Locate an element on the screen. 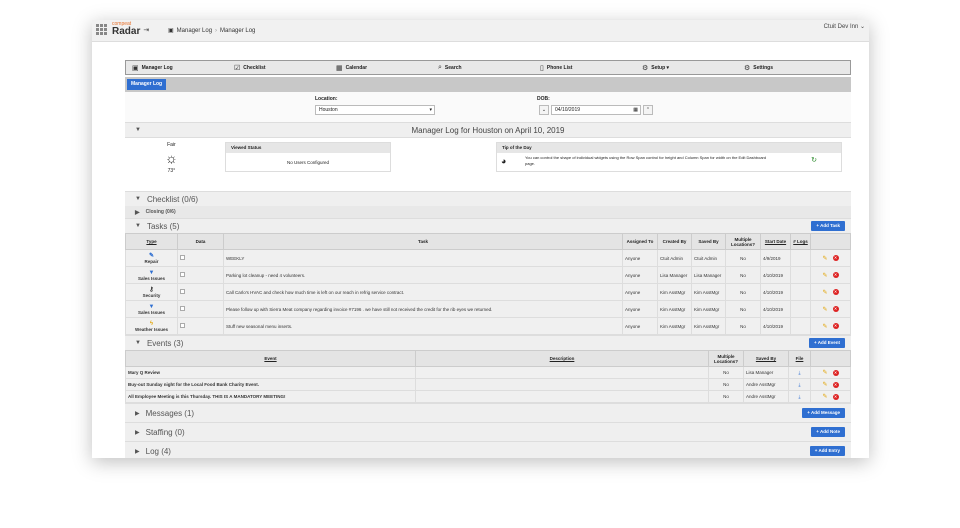 This screenshot has height=528, width=960. prev-date-button: ⌄ is located at coordinates (544, 110).